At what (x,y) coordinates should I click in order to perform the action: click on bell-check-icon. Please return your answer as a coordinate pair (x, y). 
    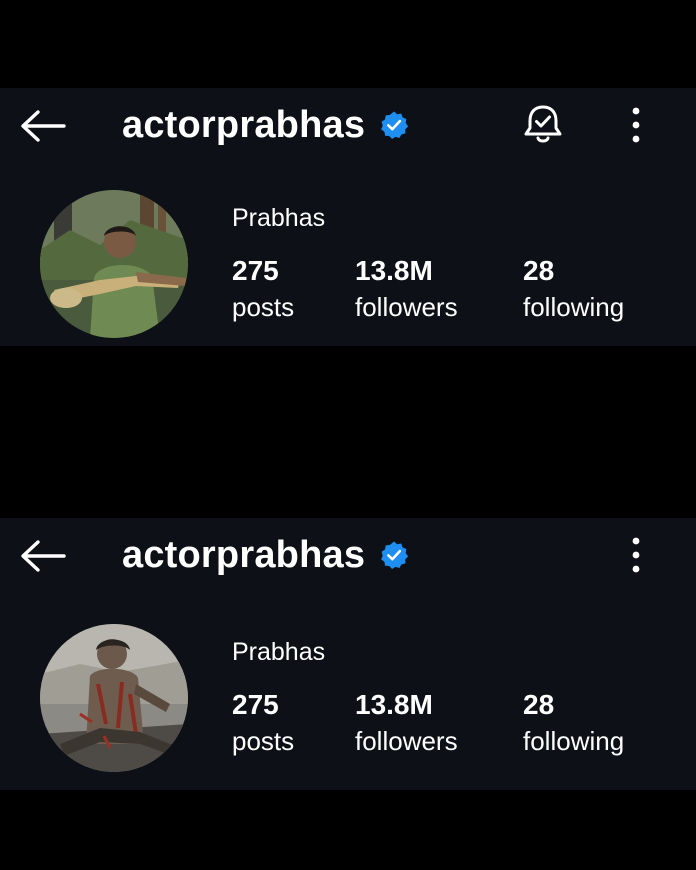
    Looking at the image, I should click on (543, 124).